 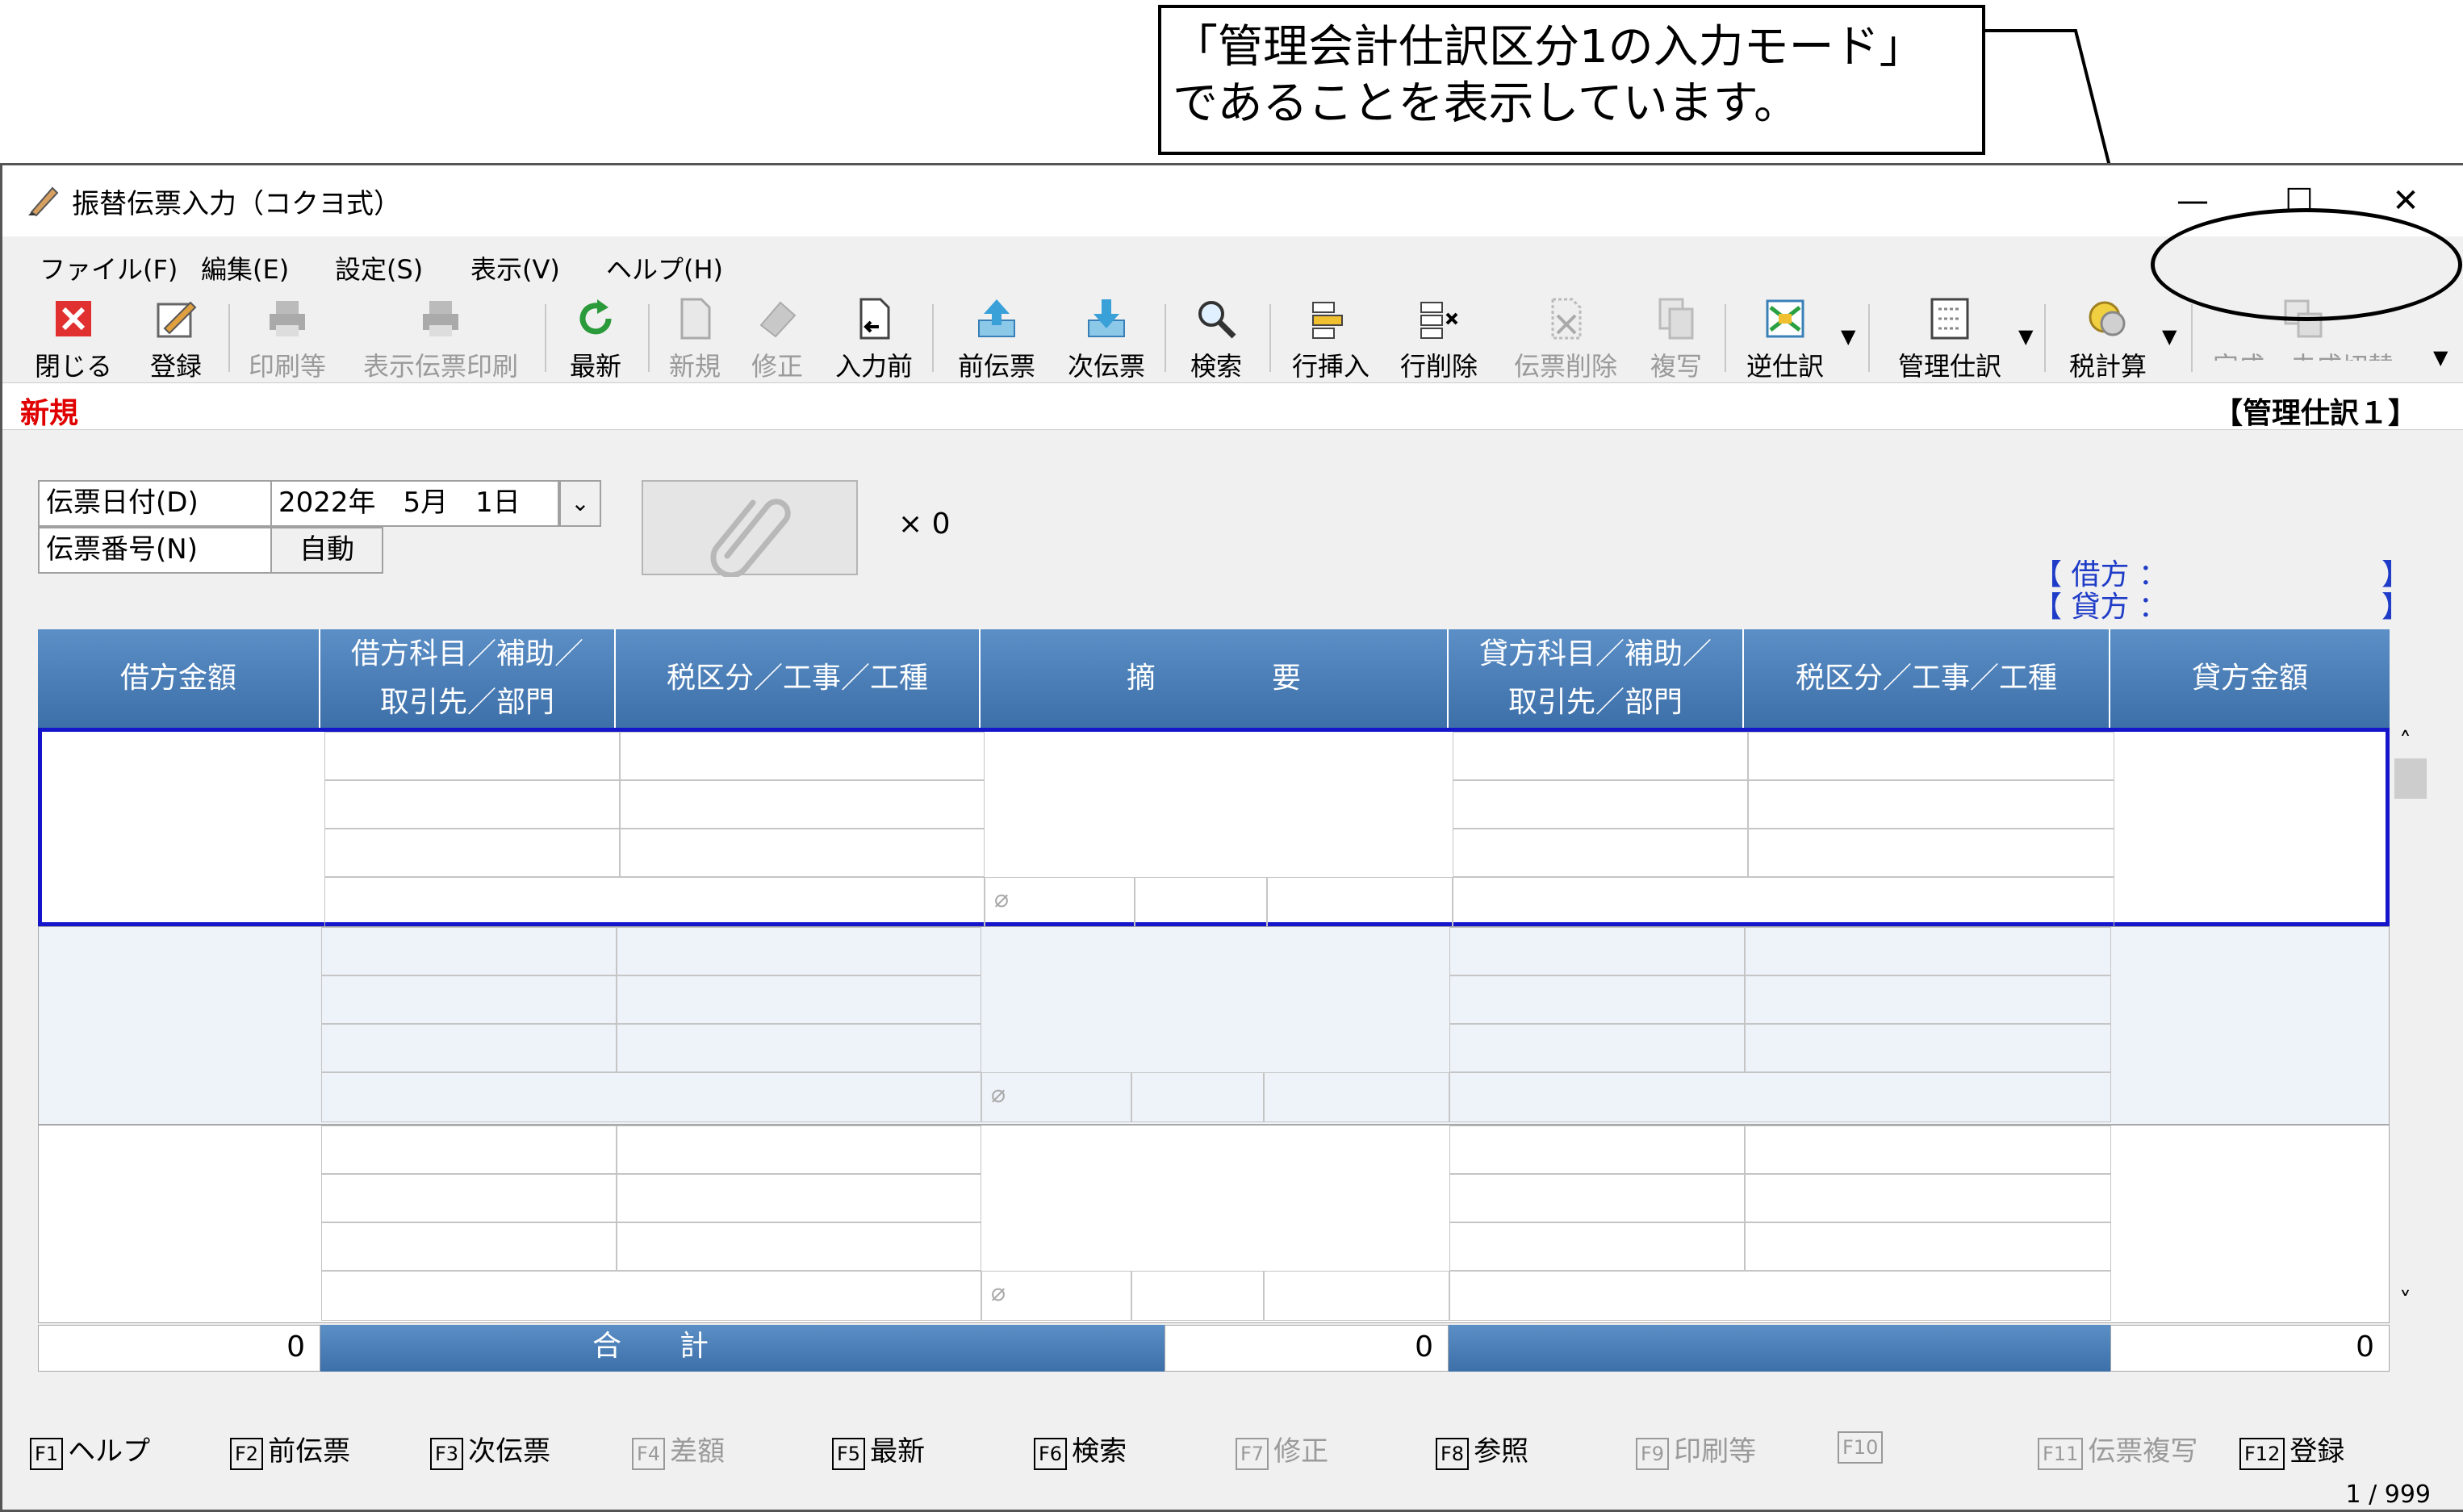 What do you see at coordinates (245, 267) in the screenshot?
I see `menu-edit: 編集(E)` at bounding box center [245, 267].